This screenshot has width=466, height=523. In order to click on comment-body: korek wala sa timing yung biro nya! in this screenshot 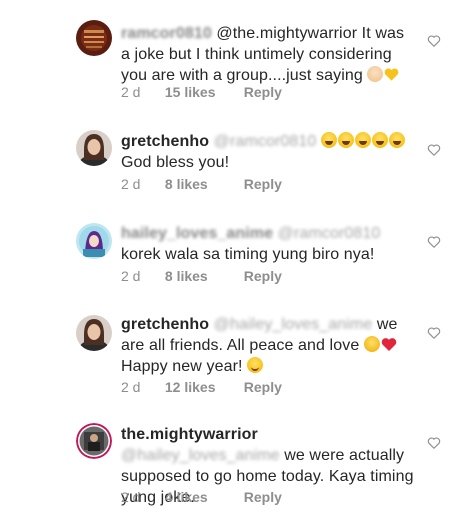, I will do `click(248, 254)`.